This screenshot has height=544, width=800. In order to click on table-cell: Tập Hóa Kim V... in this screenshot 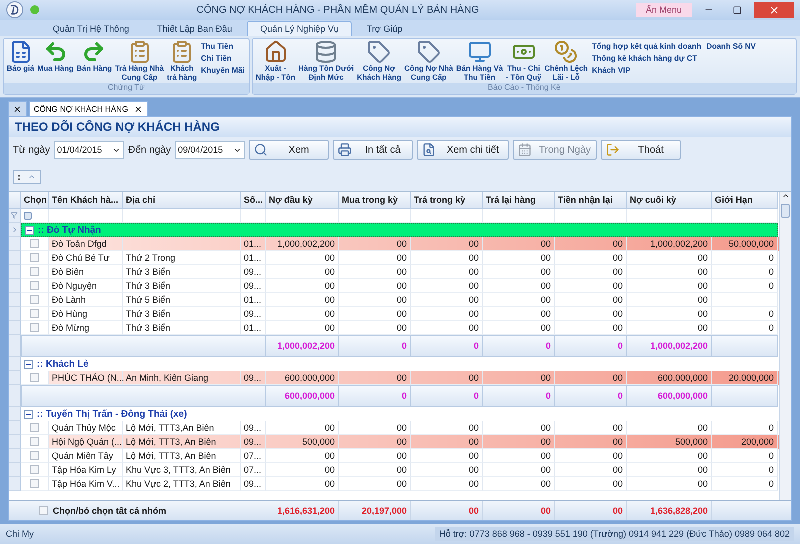, I will do `click(86, 484)`.